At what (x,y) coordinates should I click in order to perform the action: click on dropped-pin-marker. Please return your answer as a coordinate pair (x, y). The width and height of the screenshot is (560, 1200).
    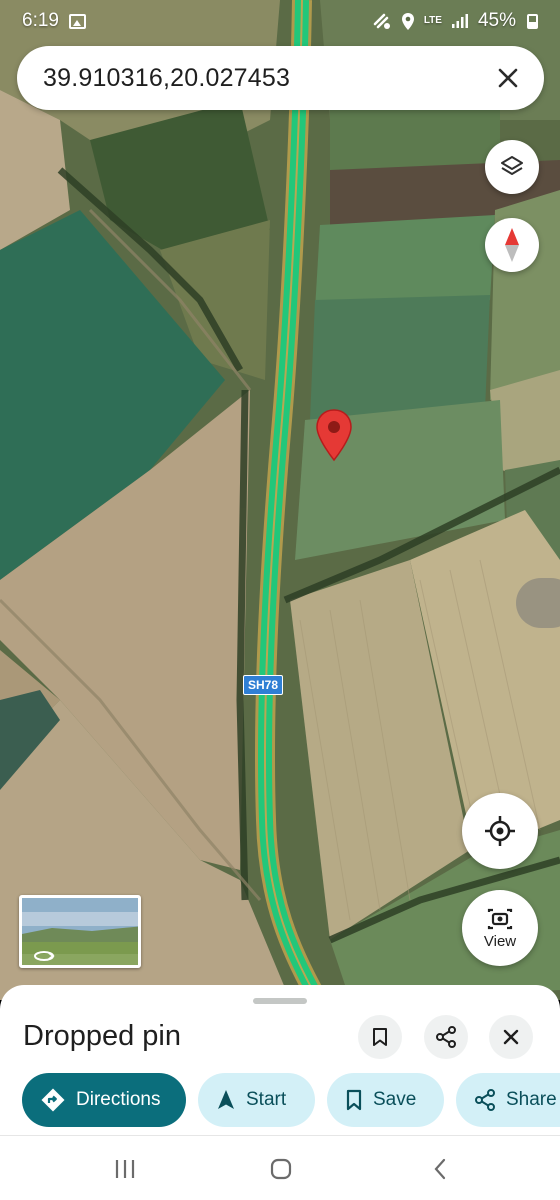
    Looking at the image, I should click on (334, 435).